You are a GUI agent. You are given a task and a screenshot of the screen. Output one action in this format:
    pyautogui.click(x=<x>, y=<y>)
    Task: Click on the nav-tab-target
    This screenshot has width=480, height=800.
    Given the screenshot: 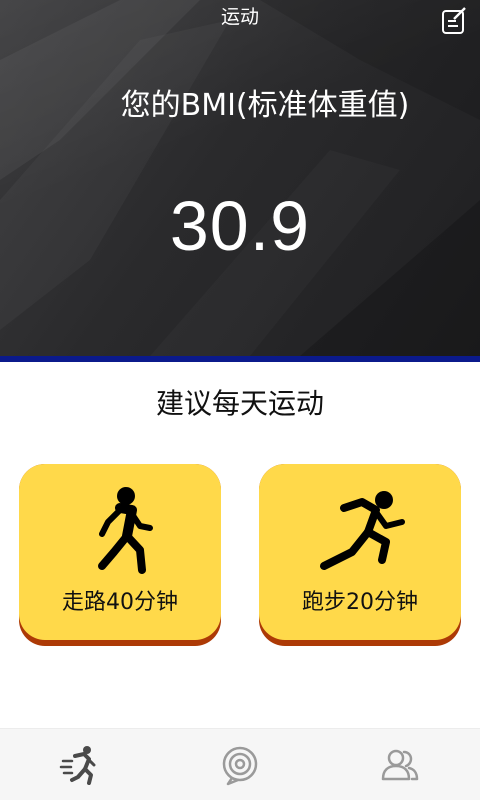 What is the action you would take?
    pyautogui.click(x=240, y=765)
    